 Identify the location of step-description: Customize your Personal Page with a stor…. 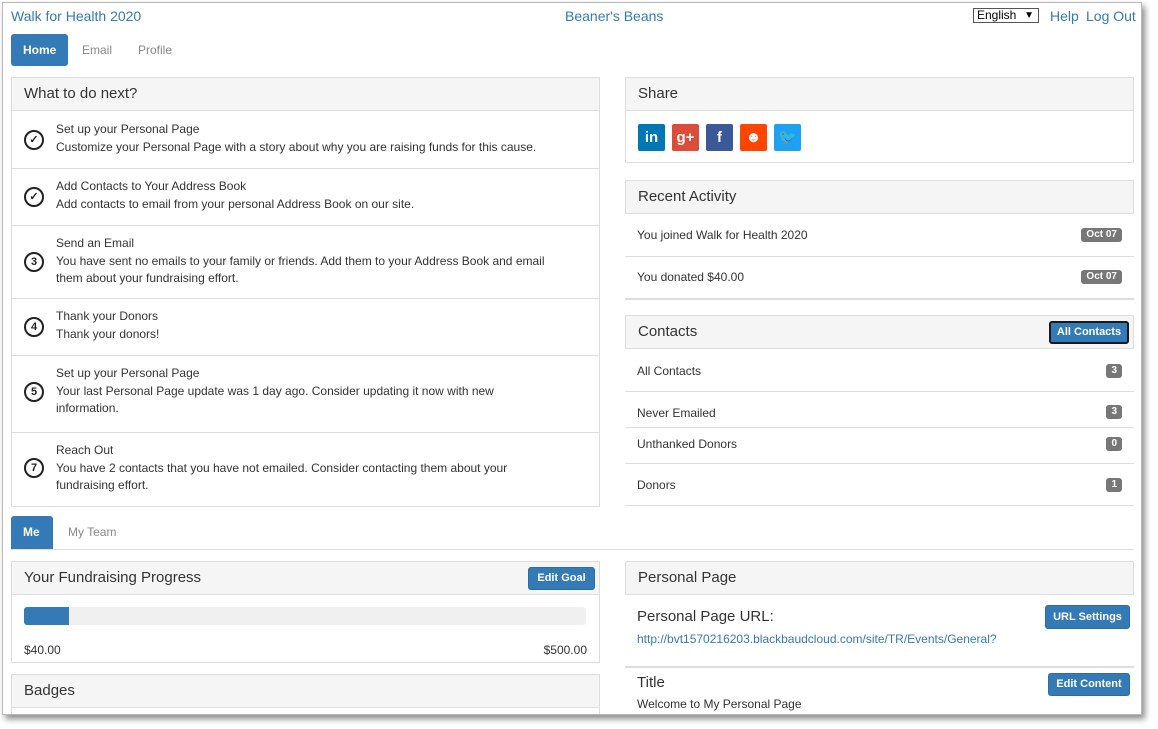
(296, 147).